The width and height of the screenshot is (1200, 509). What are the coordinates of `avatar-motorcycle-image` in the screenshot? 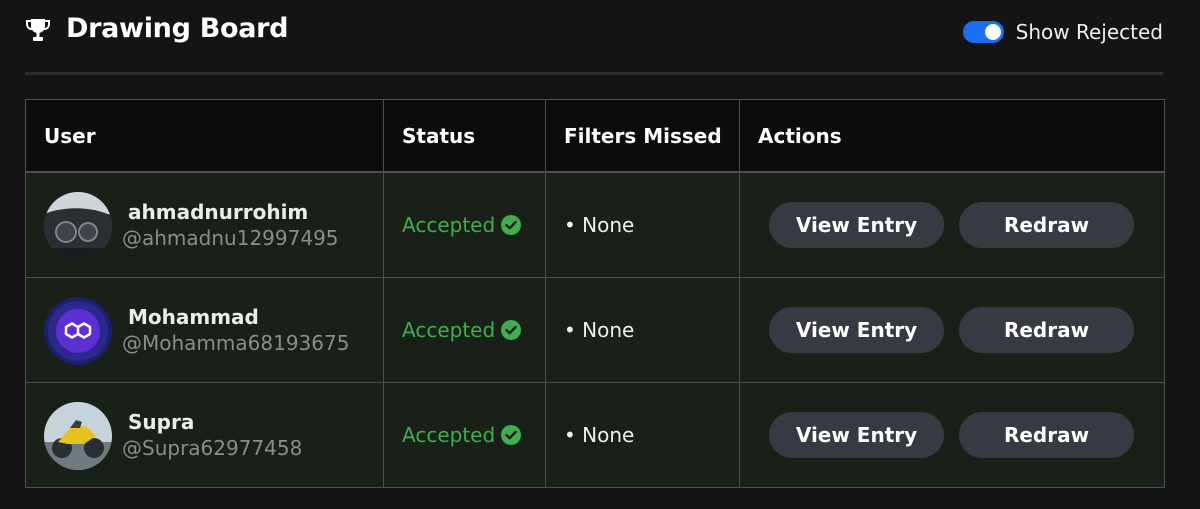 It's located at (78, 436).